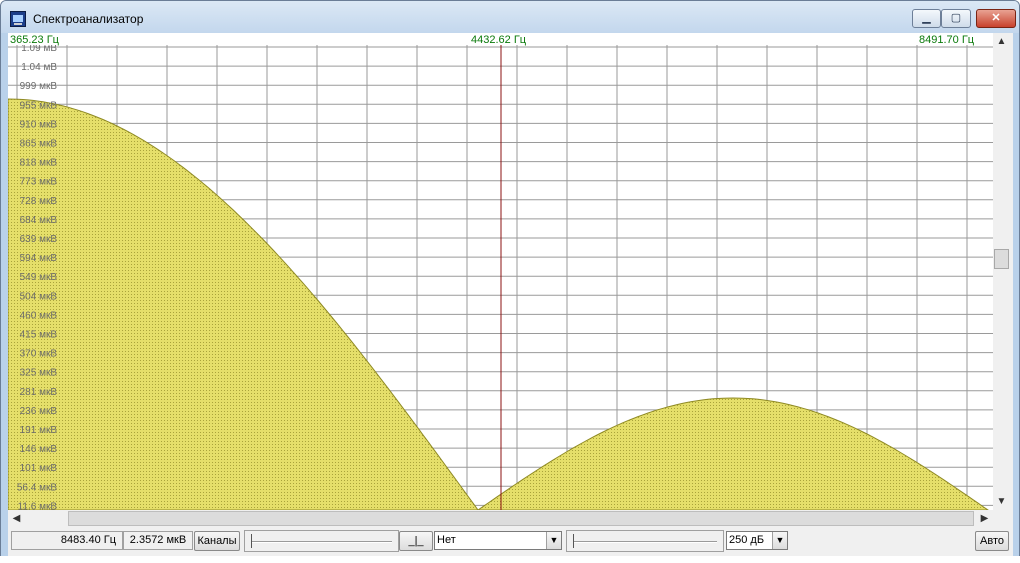 Image resolution: width=1020 pixels, height=563 pixels. I want to click on filter-select-value: Нет, so click(446, 540).